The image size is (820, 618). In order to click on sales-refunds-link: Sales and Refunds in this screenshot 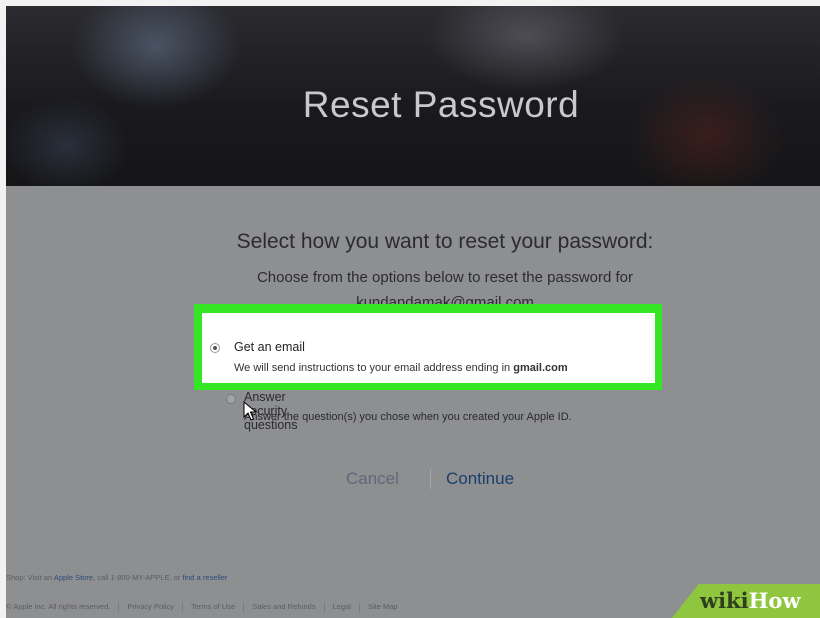, I will do `click(283, 606)`.